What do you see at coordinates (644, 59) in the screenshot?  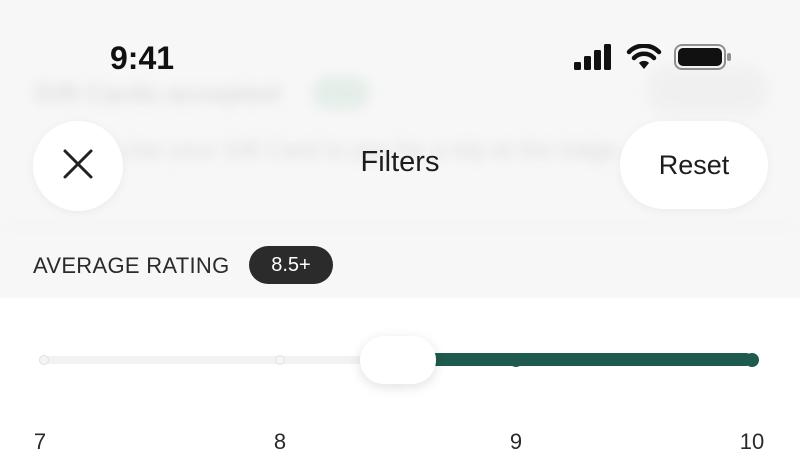 I see `wifi-icon` at bounding box center [644, 59].